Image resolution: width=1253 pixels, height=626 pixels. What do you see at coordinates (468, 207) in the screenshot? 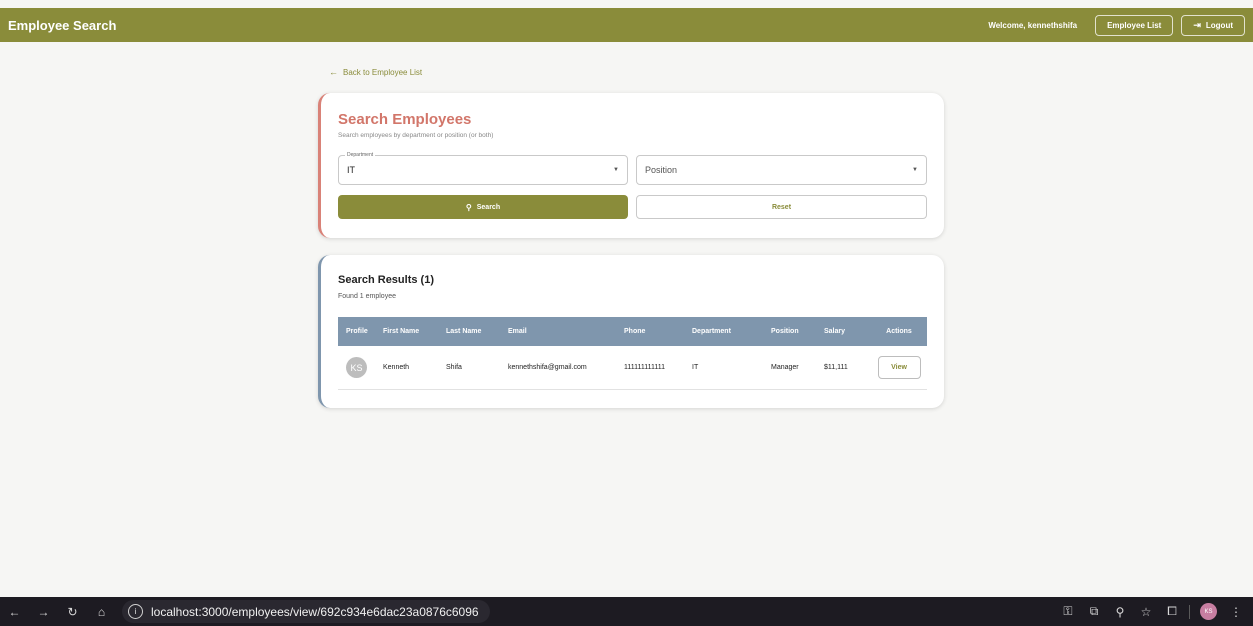
I see `search-icon: ⚲` at bounding box center [468, 207].